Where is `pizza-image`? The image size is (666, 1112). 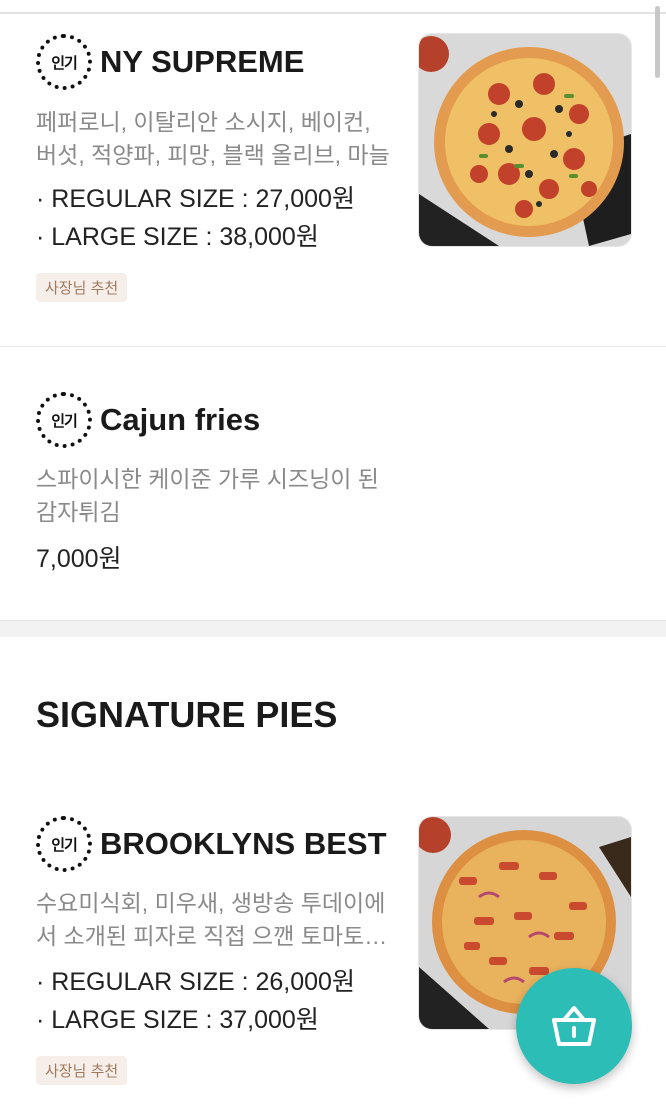
pizza-image is located at coordinates (525, 140).